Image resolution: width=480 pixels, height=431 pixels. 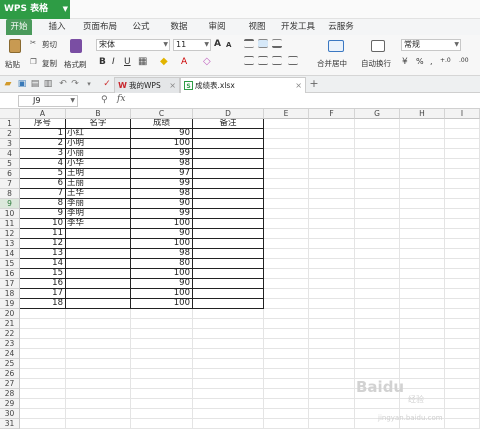 I want to click on tab-my-wps: W 我的WPS ×, so click(x=147, y=85).